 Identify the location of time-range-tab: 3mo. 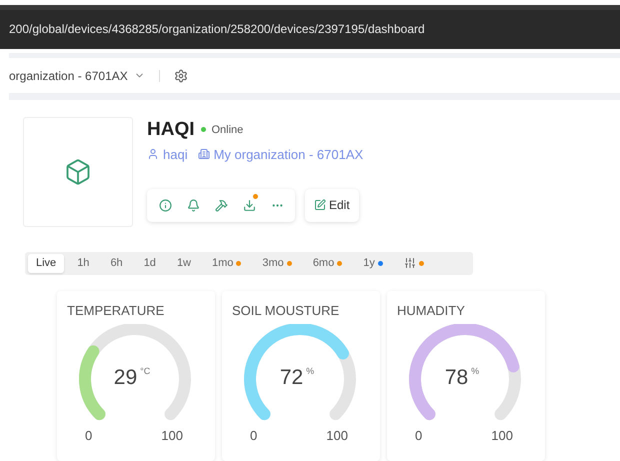
(277, 263).